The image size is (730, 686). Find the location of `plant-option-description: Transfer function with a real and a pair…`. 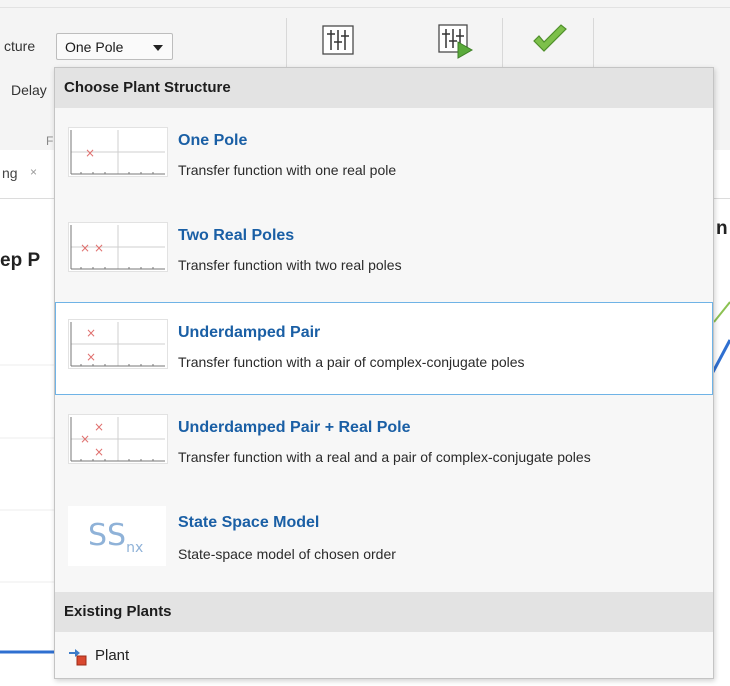

plant-option-description: Transfer function with a real and a pair… is located at coordinates (384, 457).